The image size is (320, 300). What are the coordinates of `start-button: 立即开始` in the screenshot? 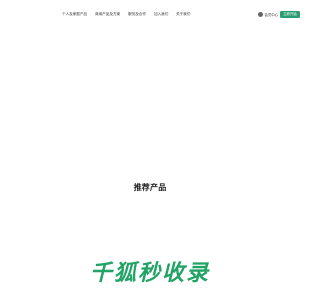 It's located at (290, 14).